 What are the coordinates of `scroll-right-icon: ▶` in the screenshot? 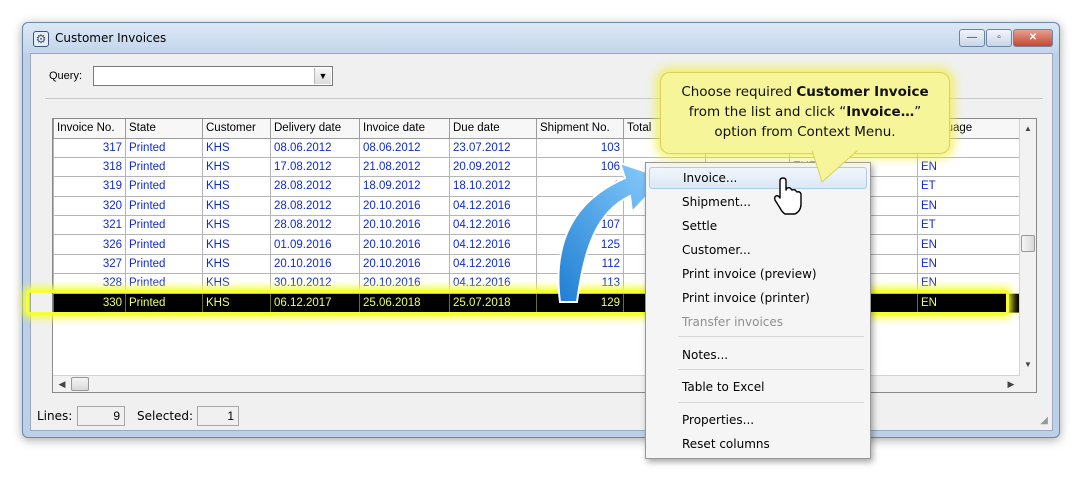 It's located at (1011, 384).